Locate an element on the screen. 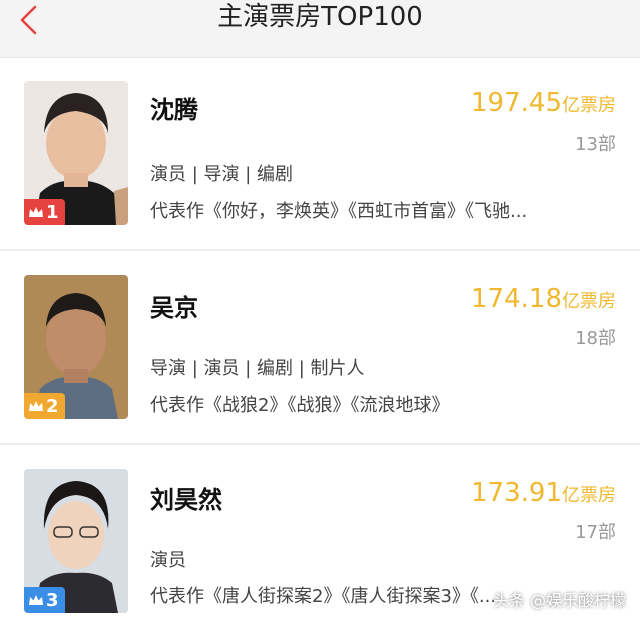 The image size is (640, 623). actor-avatar: 2 is located at coordinates (76, 347).